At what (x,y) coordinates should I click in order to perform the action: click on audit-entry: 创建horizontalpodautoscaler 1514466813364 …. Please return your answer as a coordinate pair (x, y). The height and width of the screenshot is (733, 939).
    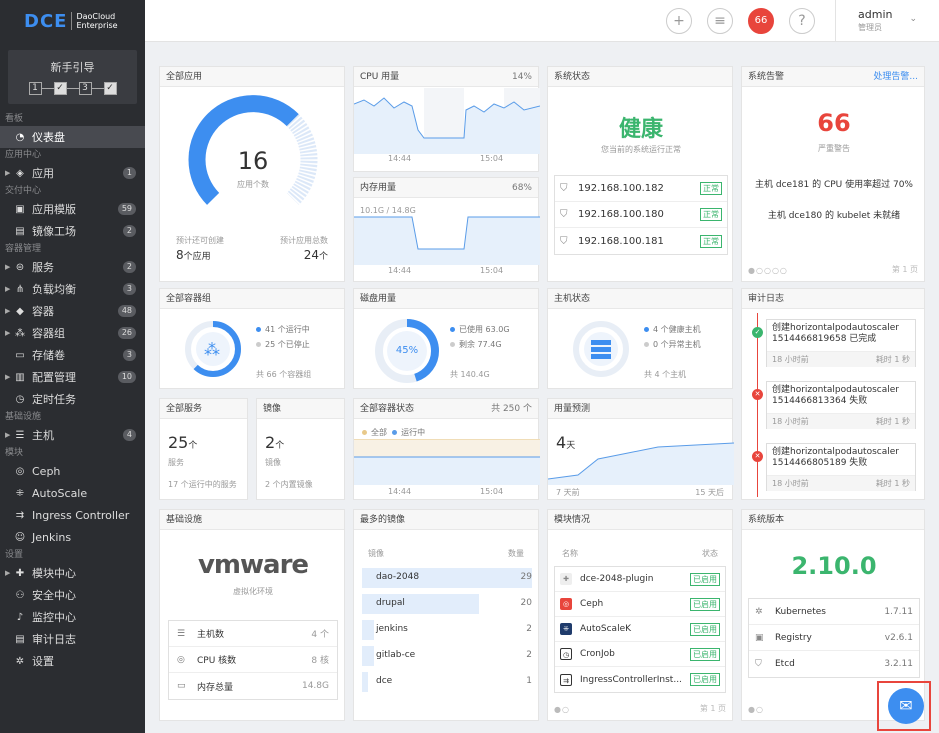
    Looking at the image, I should click on (841, 405).